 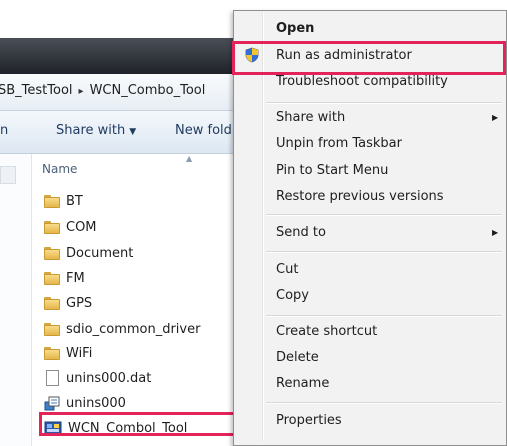 I want to click on list-item: unins000, so click(x=144, y=403).